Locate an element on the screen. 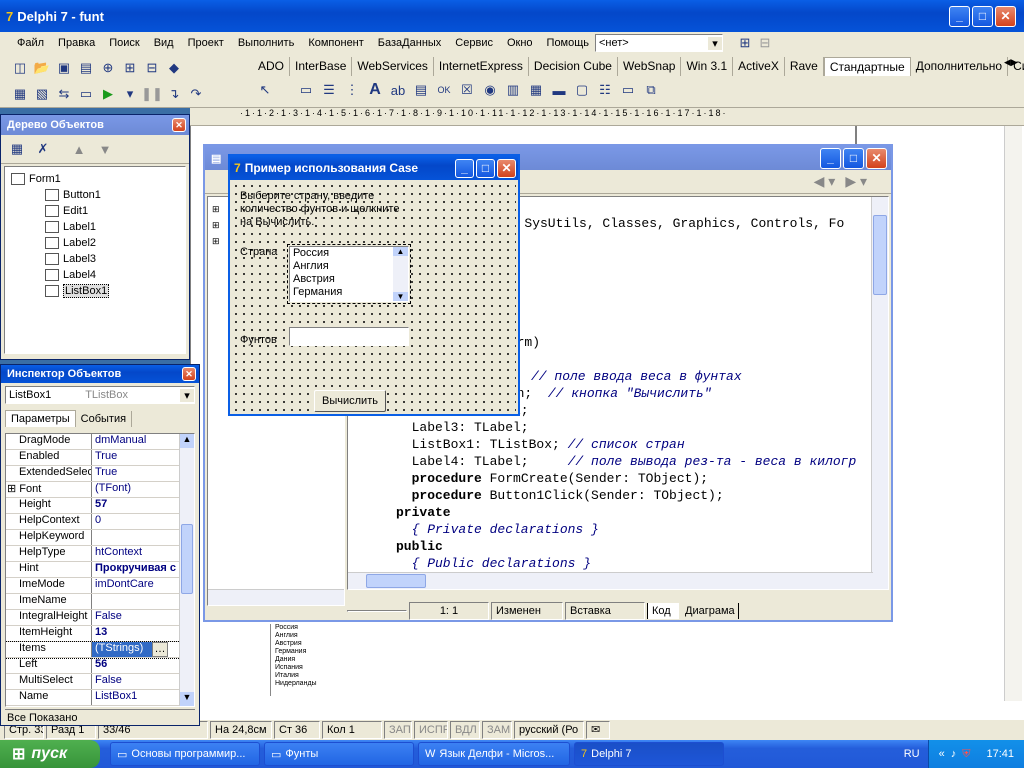 This screenshot has width=1024, height=768. view-unit-icon: ▦ is located at coordinates (20, 94).